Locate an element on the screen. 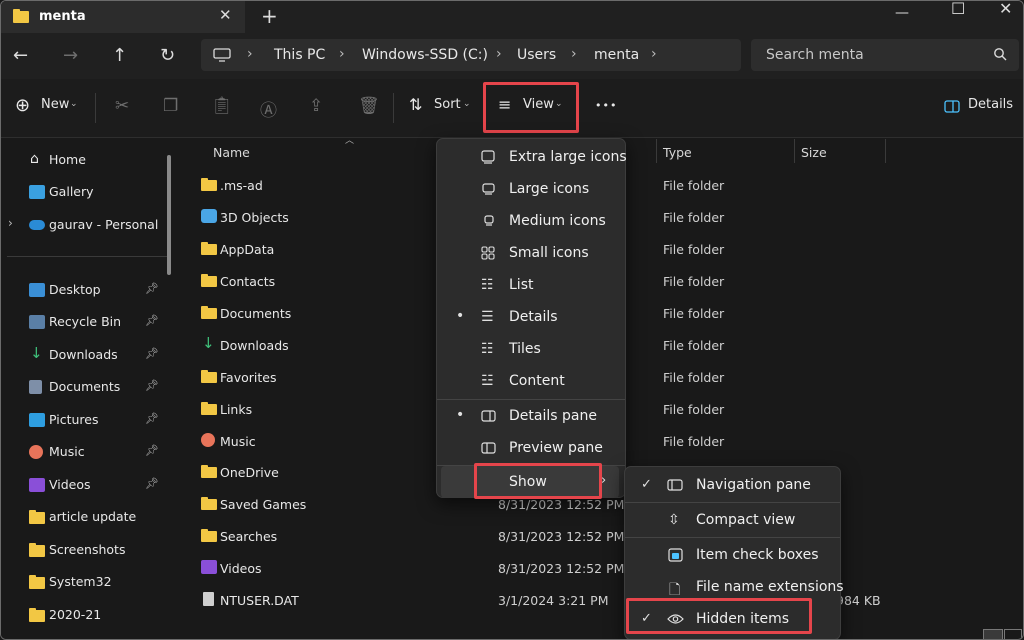  sidebar-item-screenshots: Screenshots is located at coordinates (86, 550).